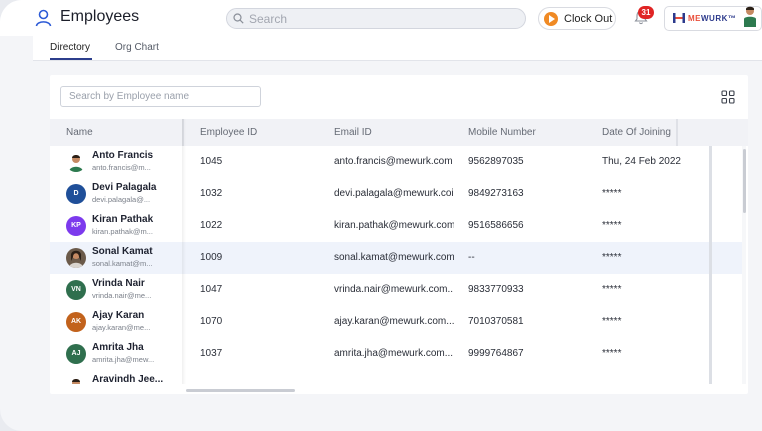 This screenshot has width=762, height=431. I want to click on employee-name: Vrinda Nair, so click(118, 283).